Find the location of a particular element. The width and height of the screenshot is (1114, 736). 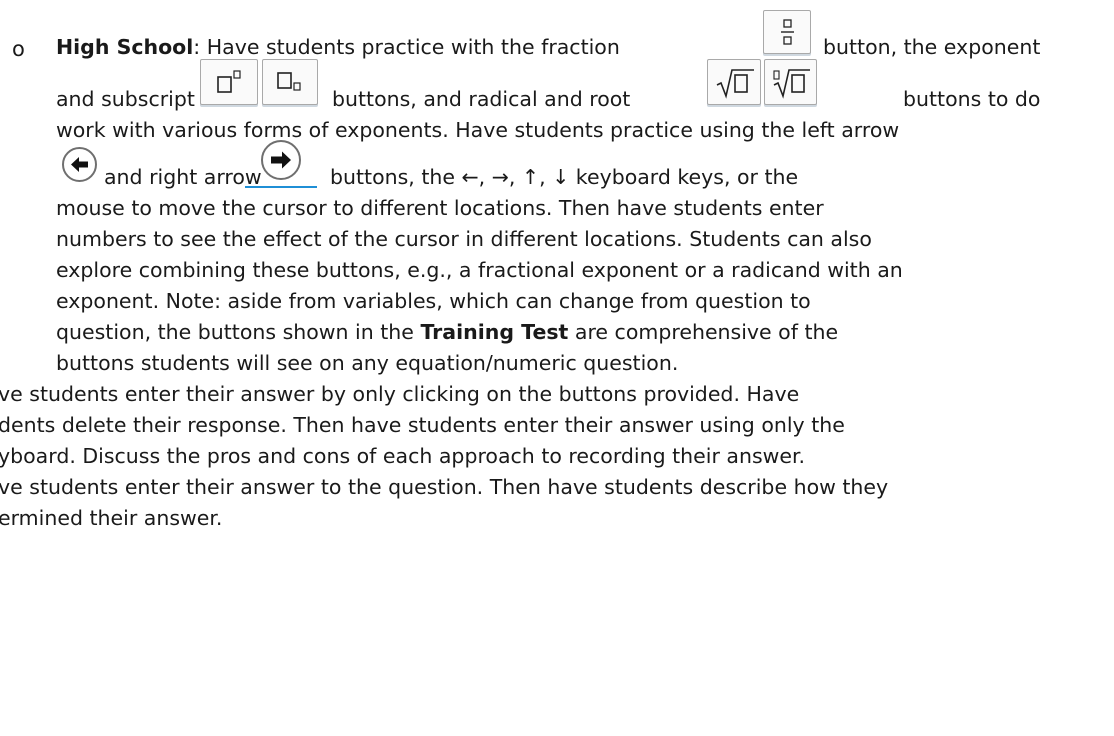

radical-button is located at coordinates (734, 82).